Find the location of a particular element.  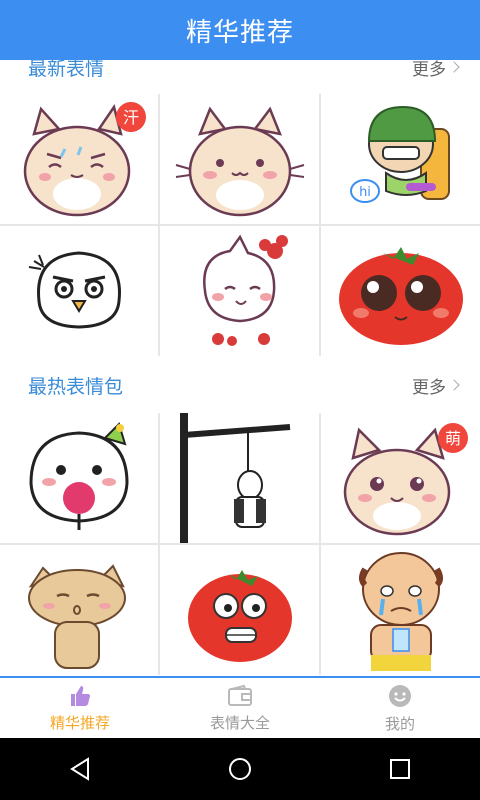

sticker-helmet-boy: hi is located at coordinates (400, 159).